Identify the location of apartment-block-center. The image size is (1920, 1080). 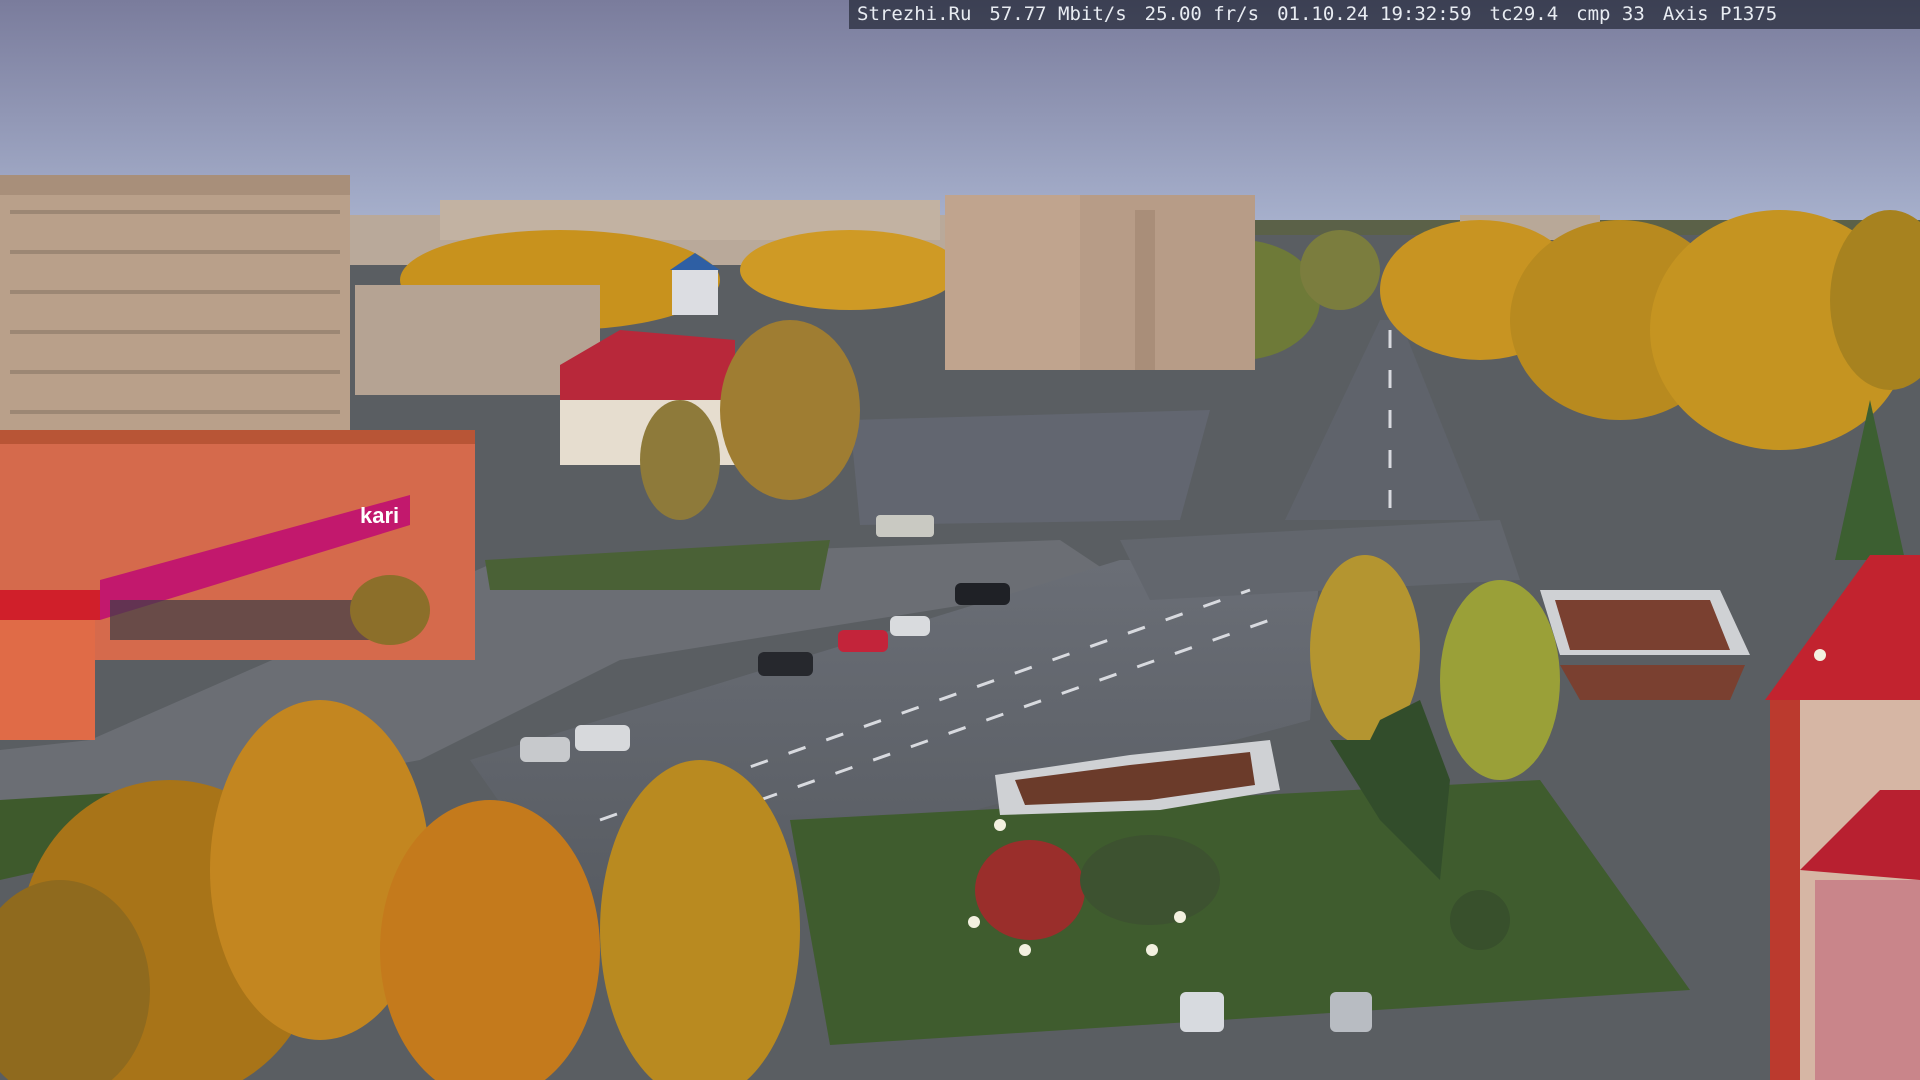
(1100, 282).